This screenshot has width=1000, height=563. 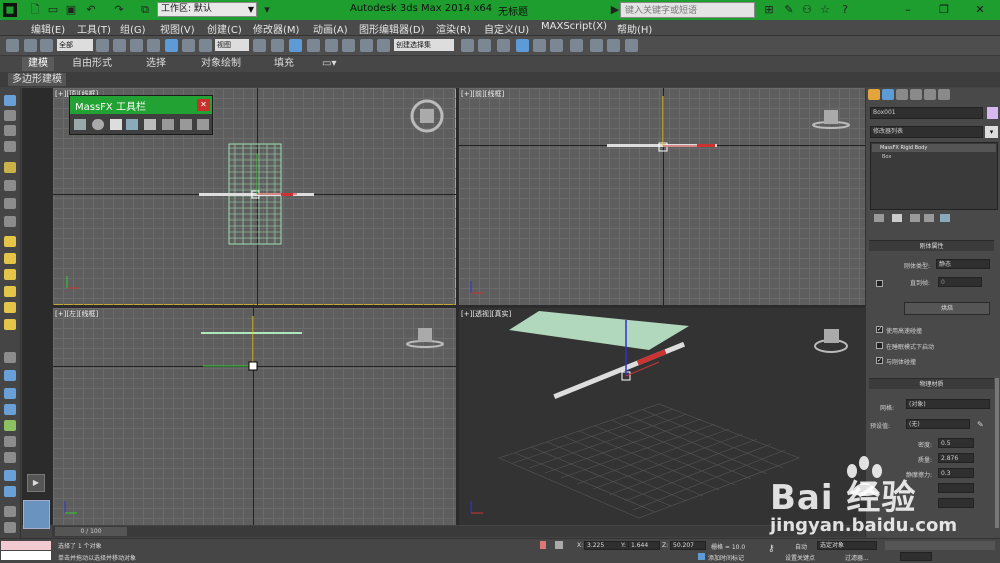 I want to click on save-icon: ▣, so click(x=71, y=10).